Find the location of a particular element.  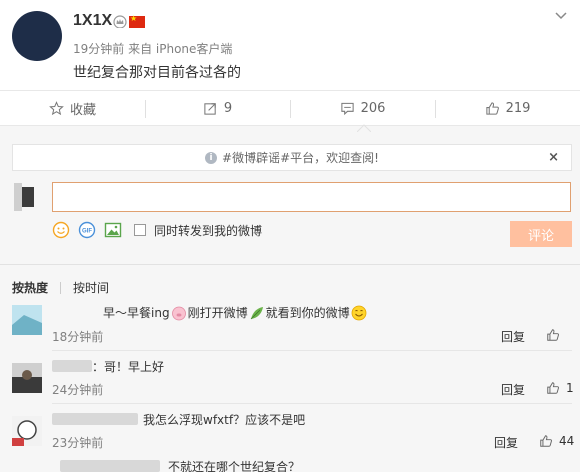

repost-icon is located at coordinates (210, 108).